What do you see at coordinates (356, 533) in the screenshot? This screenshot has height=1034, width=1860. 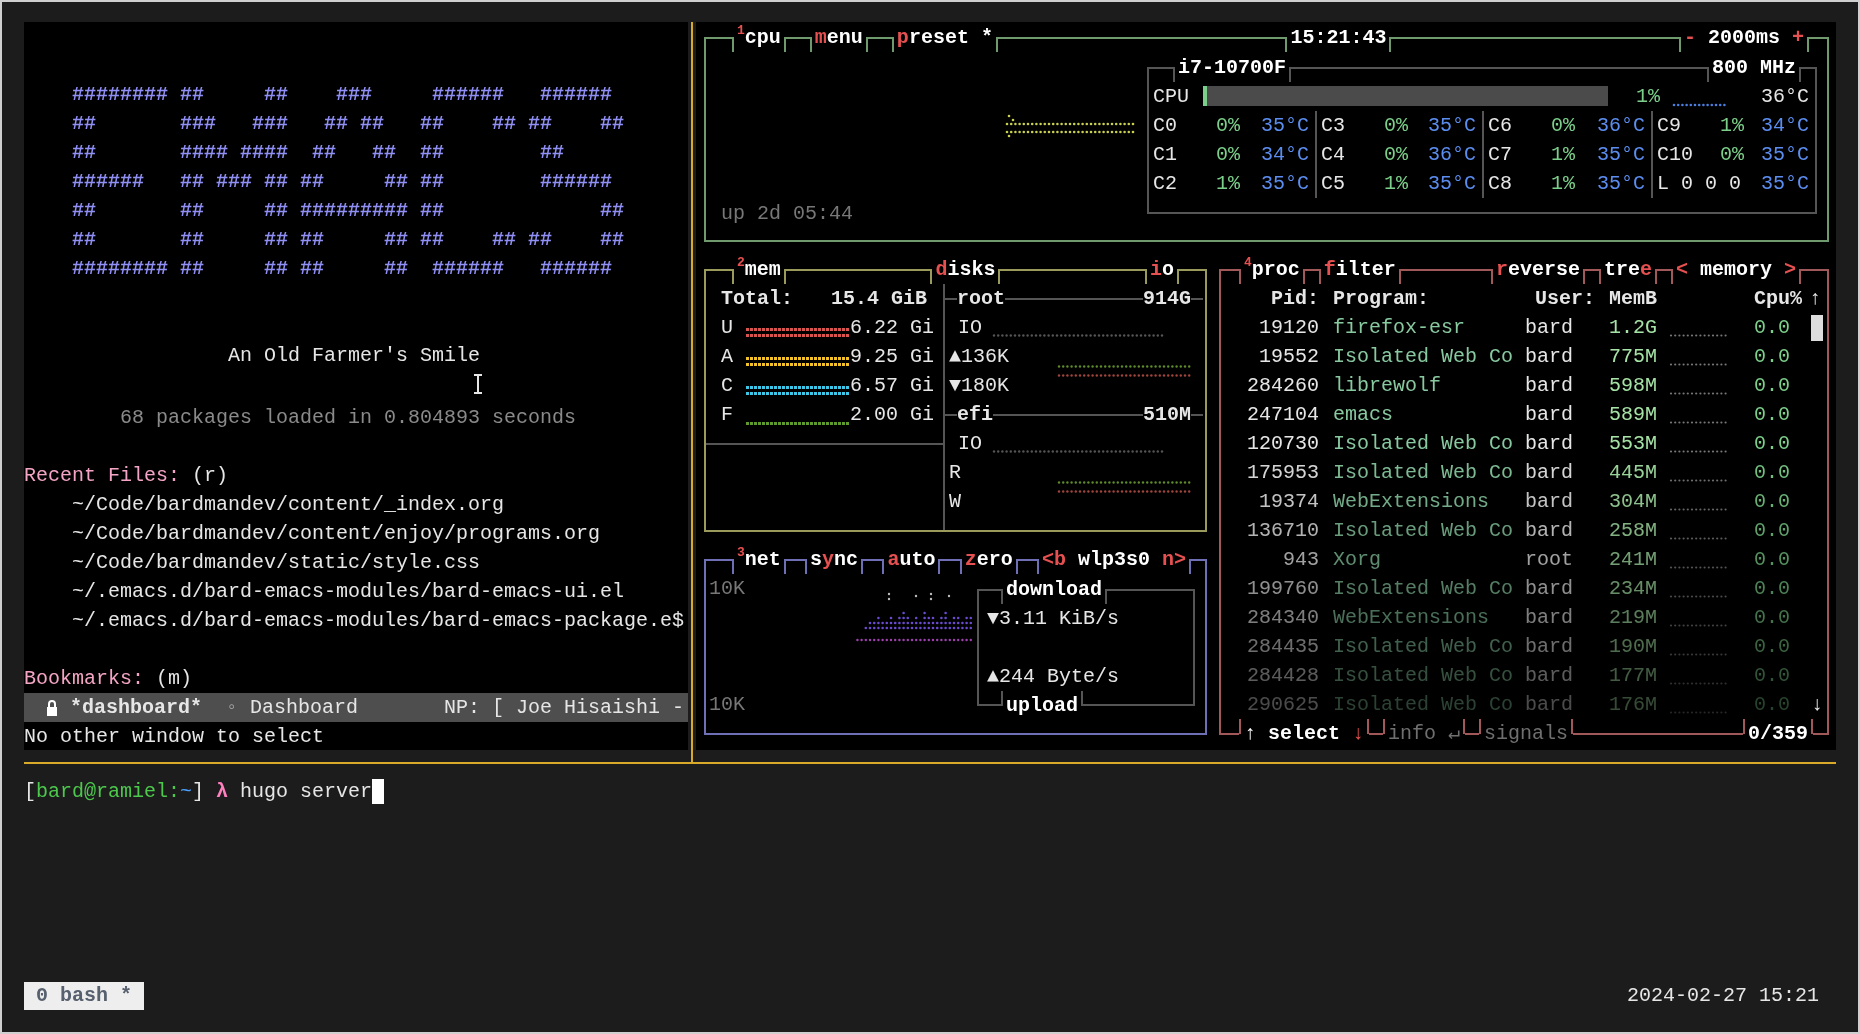 I see `recent-file-link: ~/Code/bardmandev/content/enjoy/programs.org` at bounding box center [356, 533].